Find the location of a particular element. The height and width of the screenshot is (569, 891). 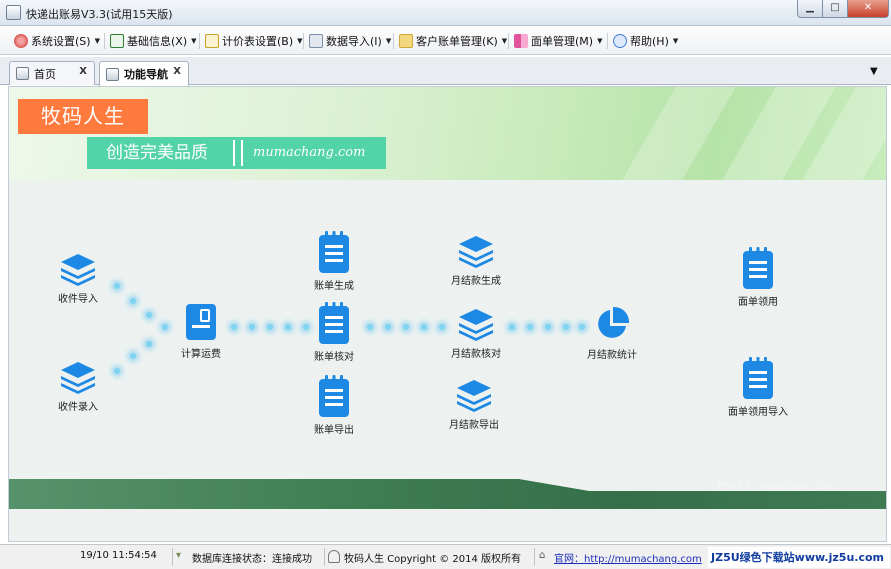

slogan-divider is located at coordinates (238, 153).